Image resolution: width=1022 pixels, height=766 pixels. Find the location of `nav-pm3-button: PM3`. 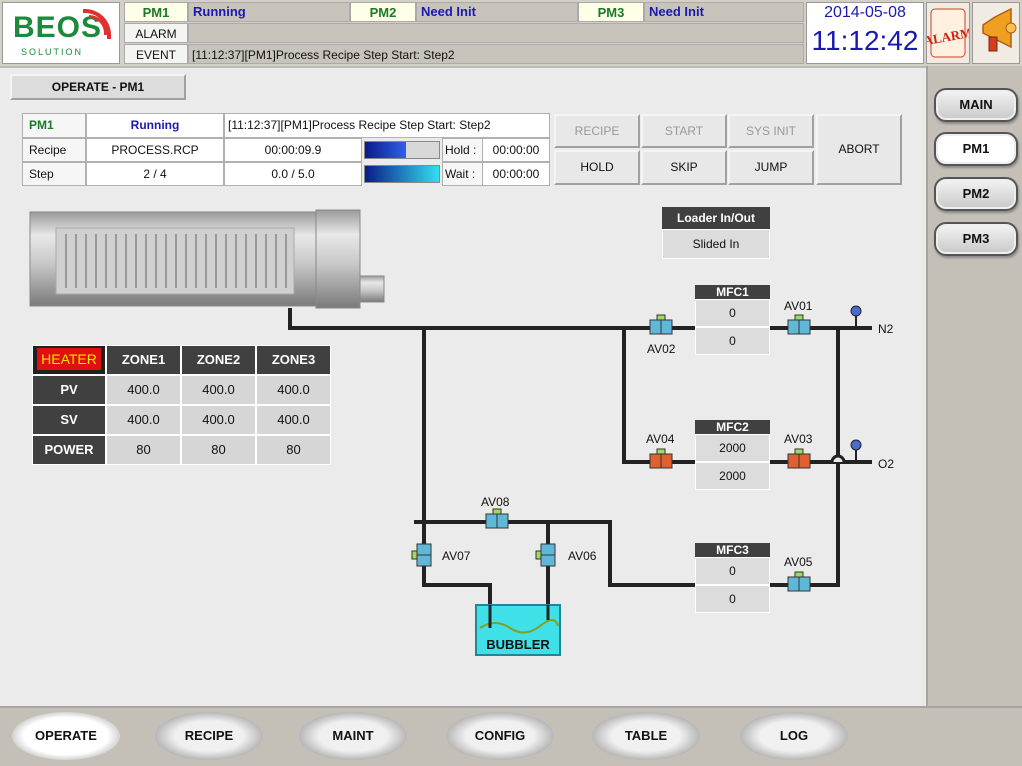

nav-pm3-button: PM3 is located at coordinates (976, 239).